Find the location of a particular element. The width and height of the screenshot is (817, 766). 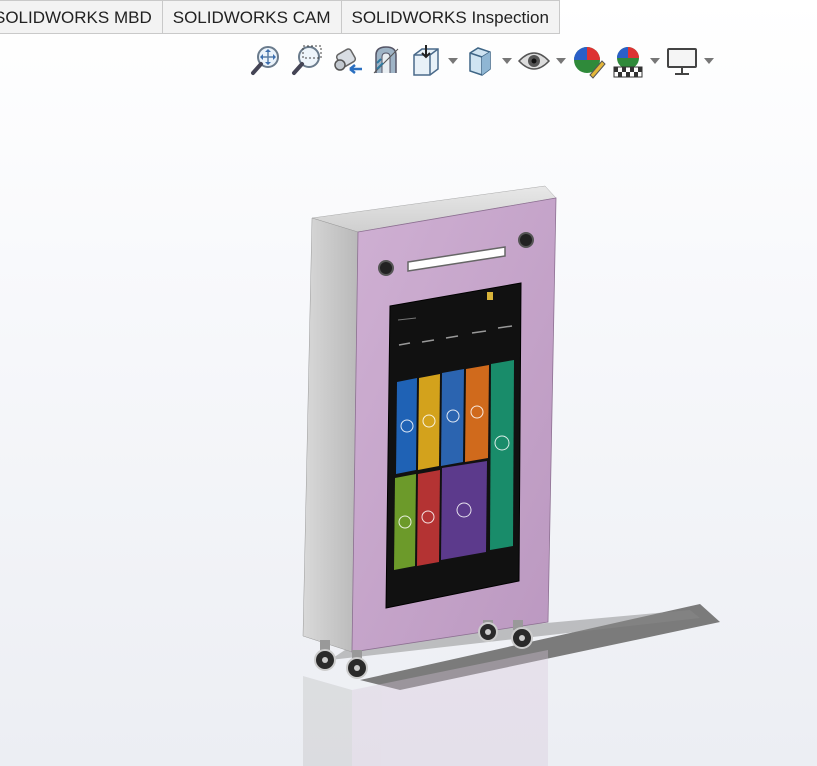

heads-up-view-toolbar is located at coordinates (481, 61).